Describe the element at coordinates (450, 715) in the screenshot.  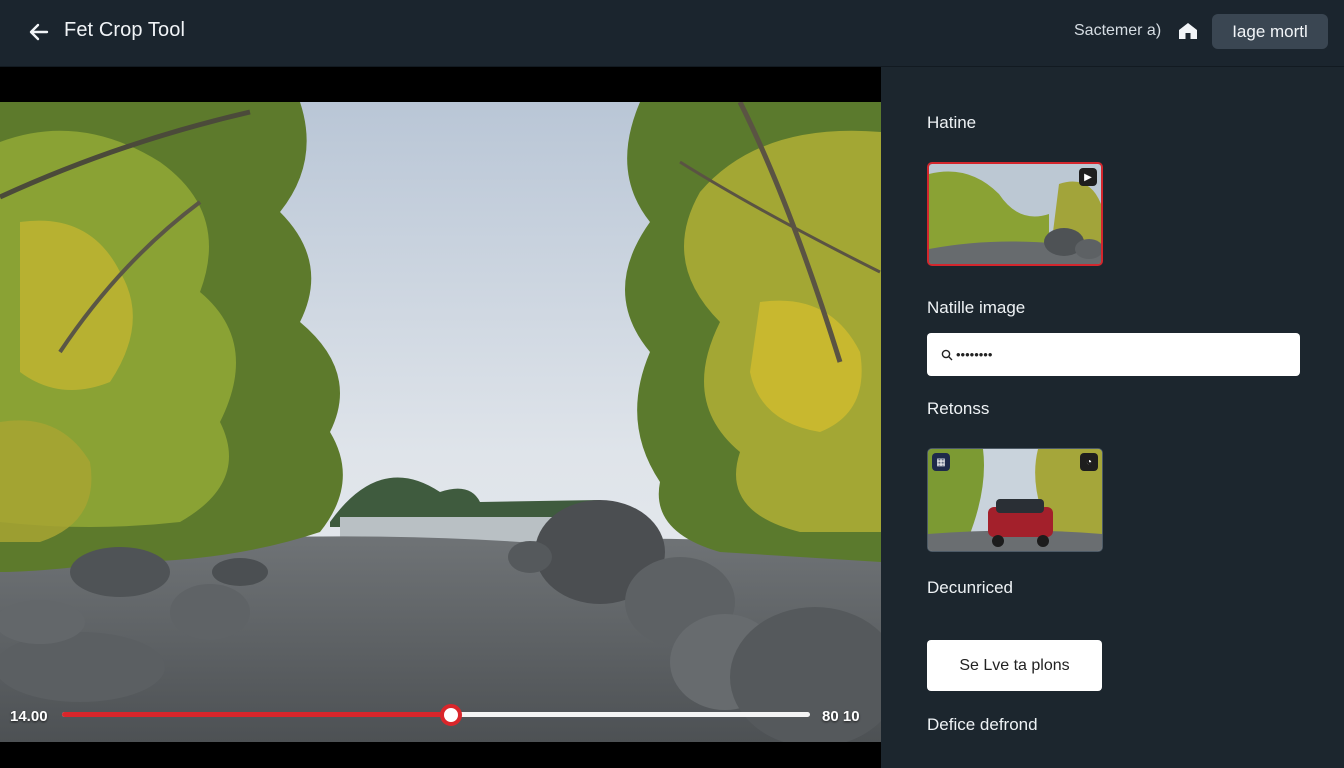
I see `scrub-handle` at that location.